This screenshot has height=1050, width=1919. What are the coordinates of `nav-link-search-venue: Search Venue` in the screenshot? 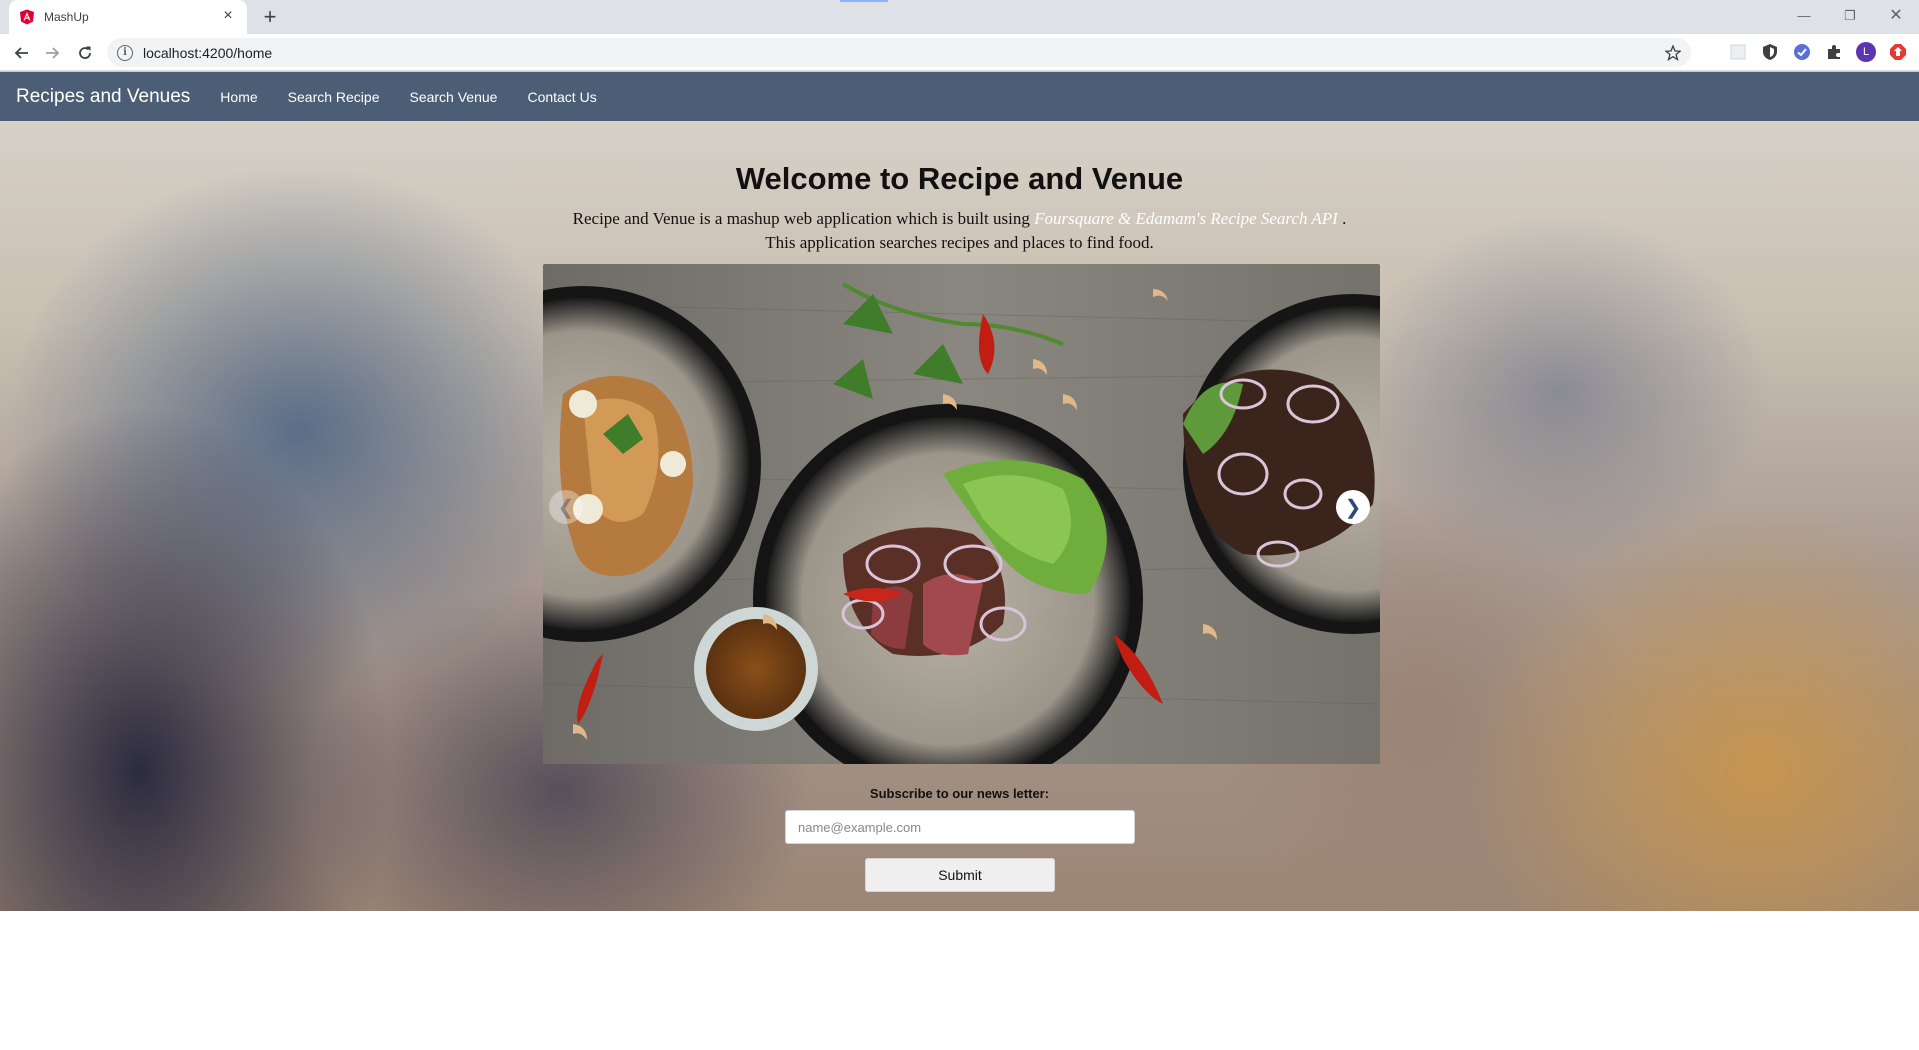 It's located at (453, 97).